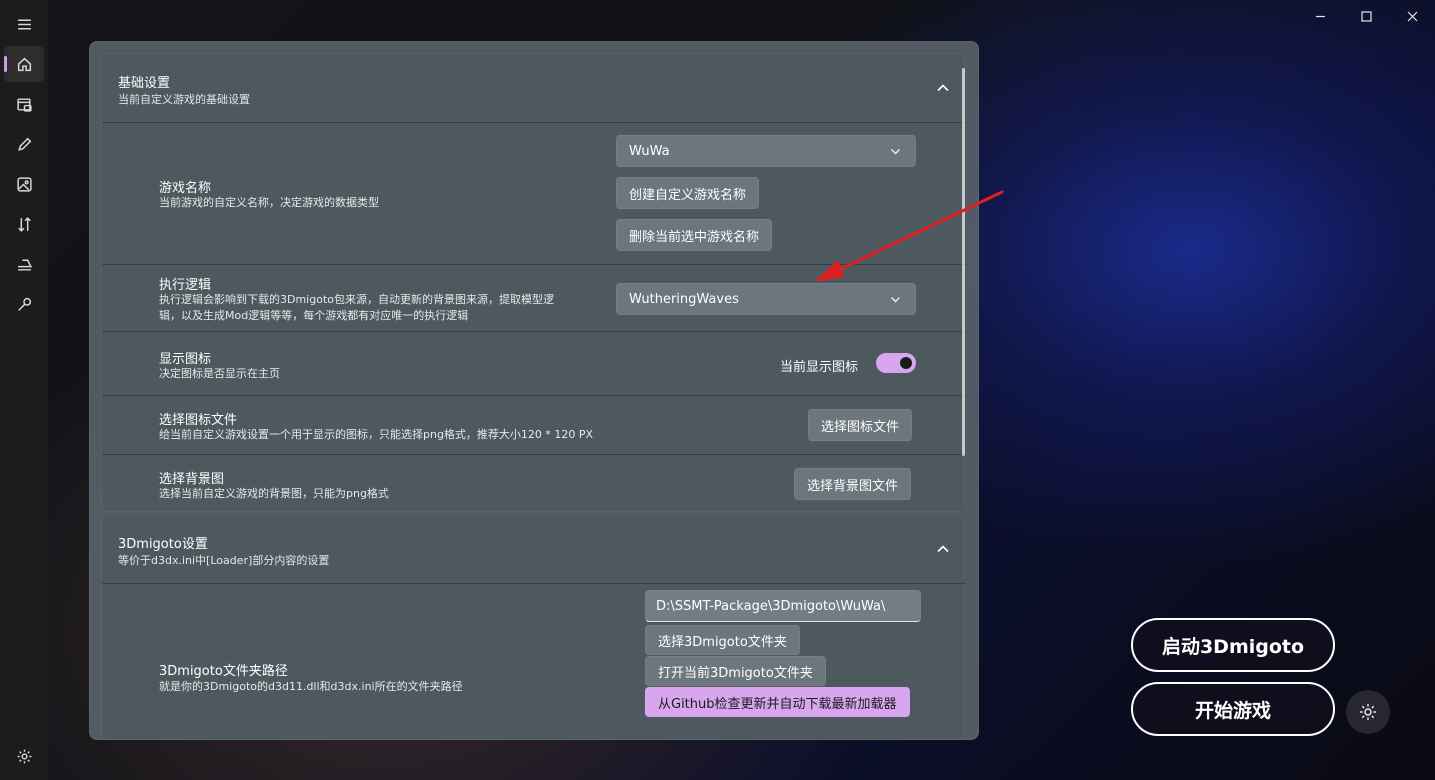 This screenshot has width=1435, height=780. Describe the element at coordinates (185, 285) in the screenshot. I see `logic-title: 执行逻辑` at that location.